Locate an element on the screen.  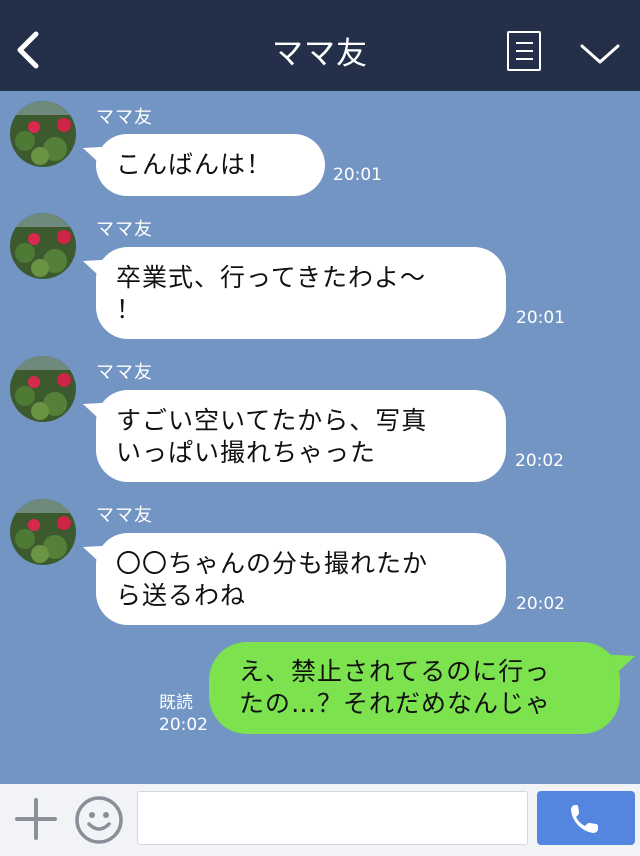
add-button is located at coordinates (36, 819).